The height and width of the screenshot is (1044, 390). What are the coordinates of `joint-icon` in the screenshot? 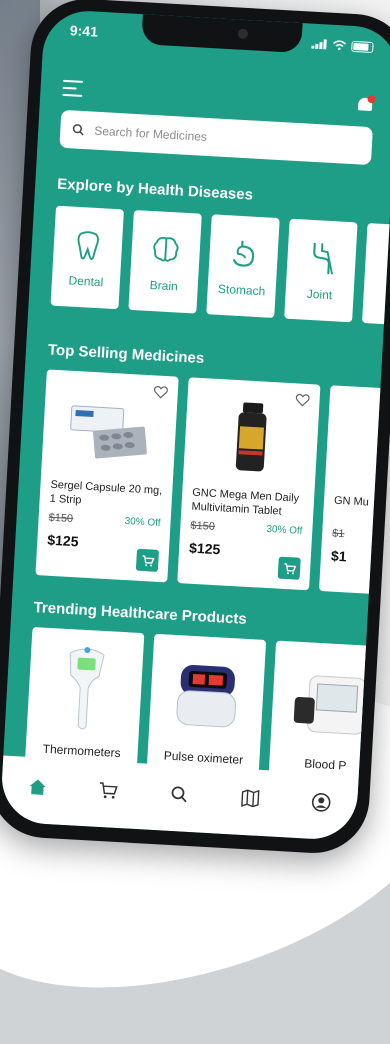 It's located at (323, 258).